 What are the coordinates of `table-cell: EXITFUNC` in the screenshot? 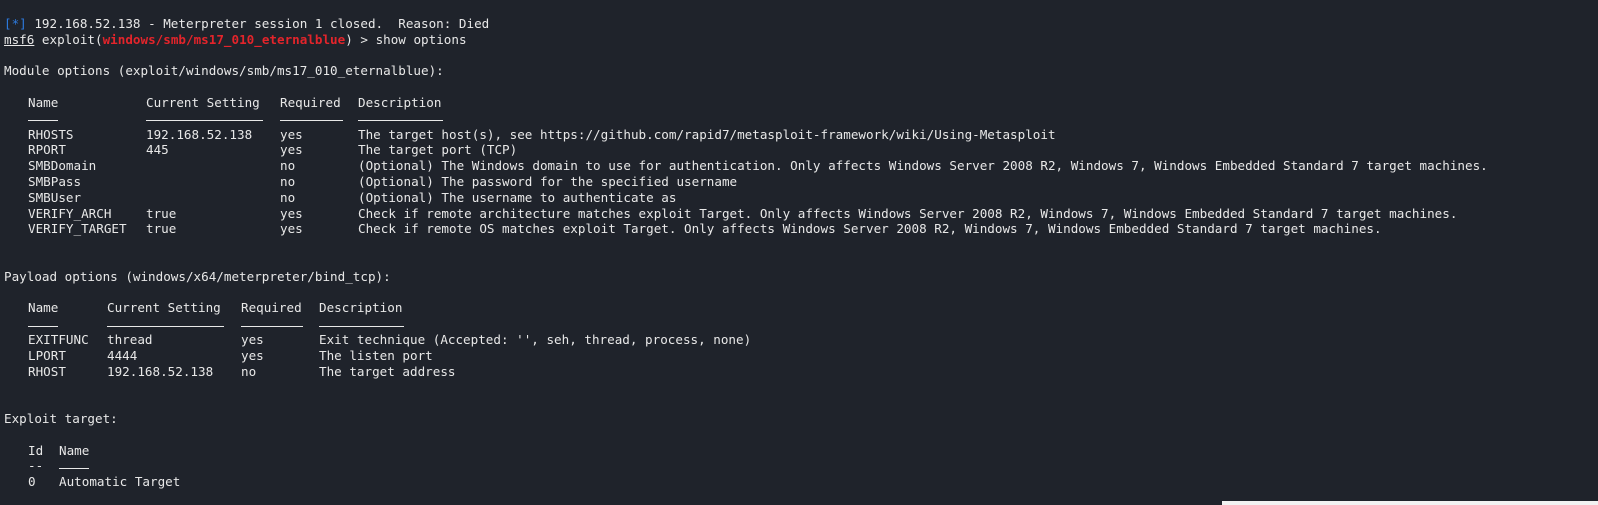 It's located at (58, 339).